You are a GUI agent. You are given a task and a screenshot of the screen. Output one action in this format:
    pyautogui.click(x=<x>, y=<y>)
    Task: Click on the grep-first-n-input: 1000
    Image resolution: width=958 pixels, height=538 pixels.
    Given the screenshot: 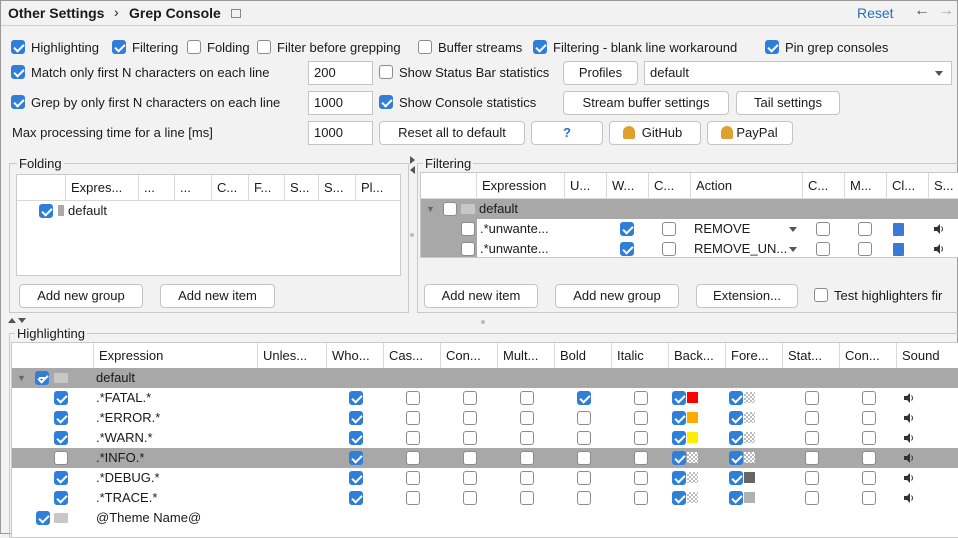 What is the action you would take?
    pyautogui.click(x=340, y=103)
    